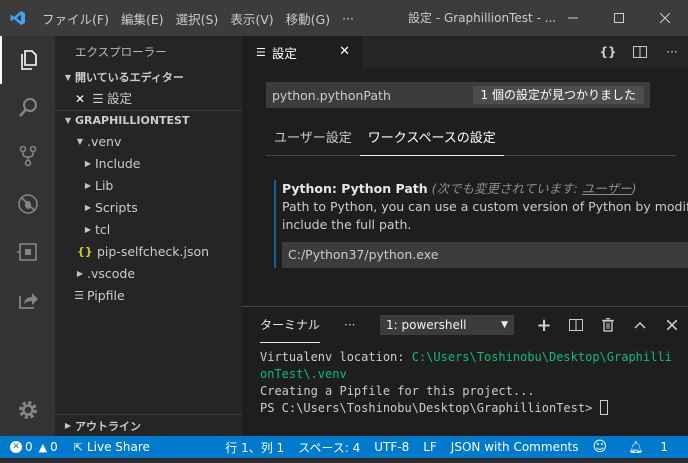  I want to click on menu-view: 表示(V), so click(251, 18).